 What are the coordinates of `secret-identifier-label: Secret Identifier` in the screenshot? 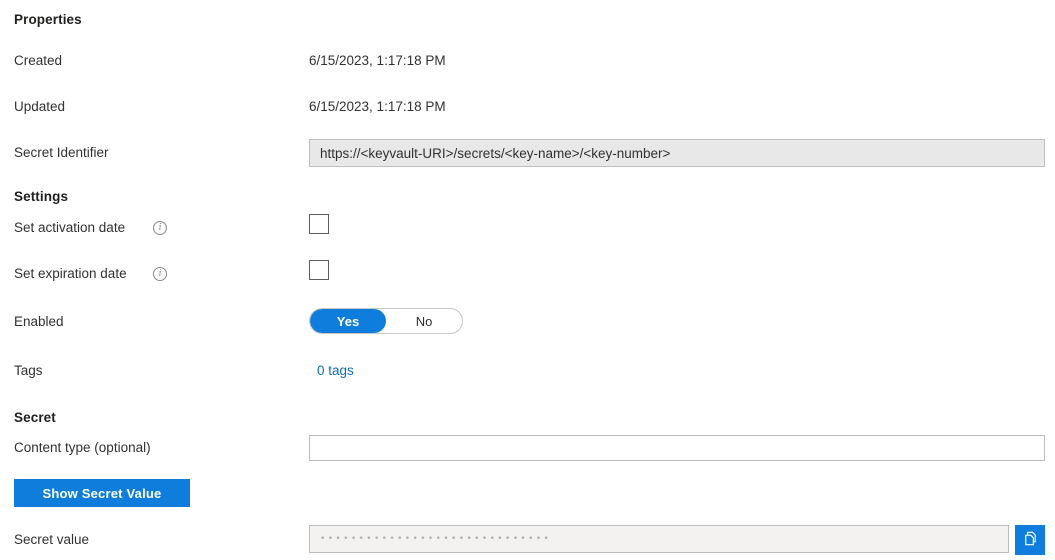 It's located at (61, 152).